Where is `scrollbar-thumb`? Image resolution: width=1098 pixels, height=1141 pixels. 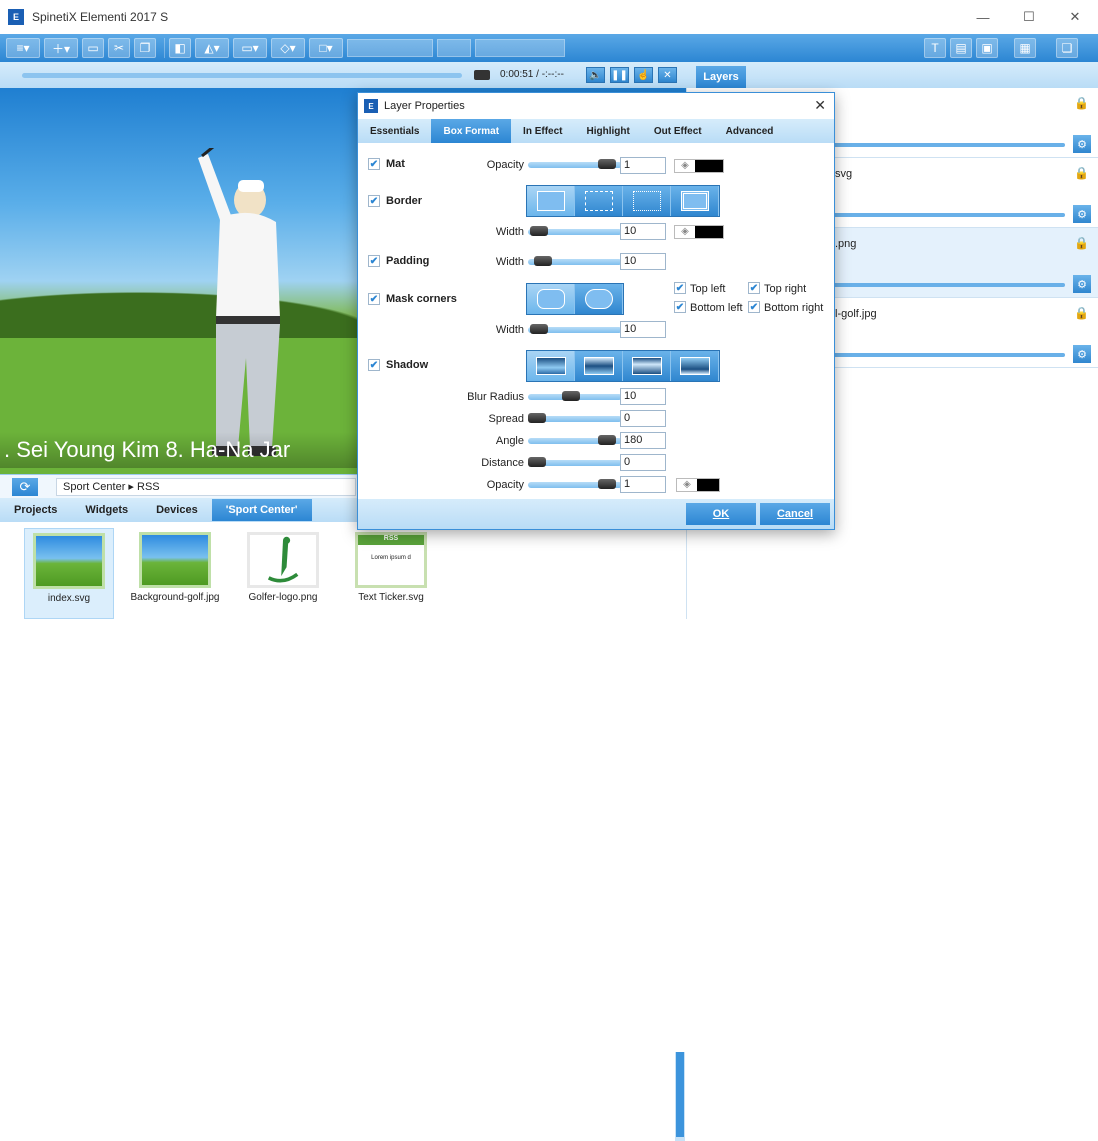 scrollbar-thumb is located at coordinates (680, 1094).